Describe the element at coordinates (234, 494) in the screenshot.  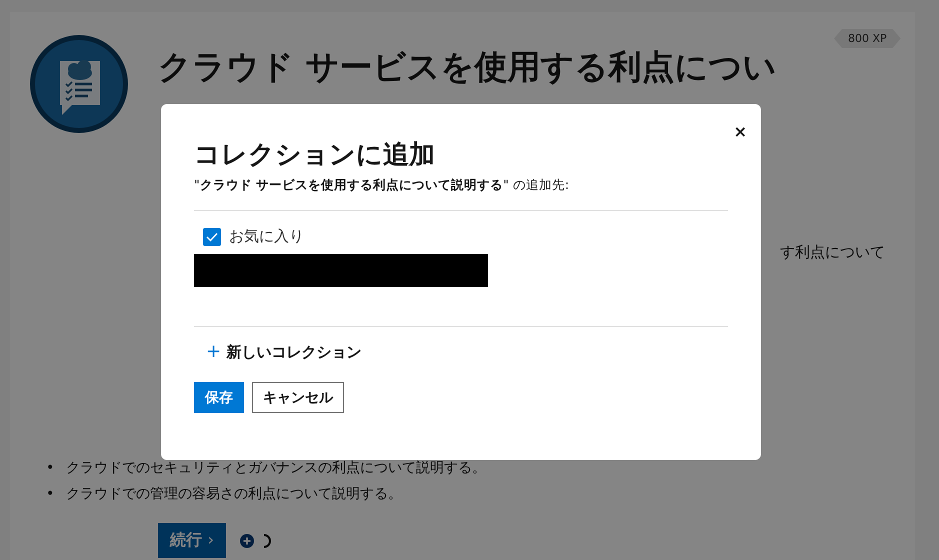
I see `objective-item: クラウドでの管理の容易さの利点について説明する。` at that location.